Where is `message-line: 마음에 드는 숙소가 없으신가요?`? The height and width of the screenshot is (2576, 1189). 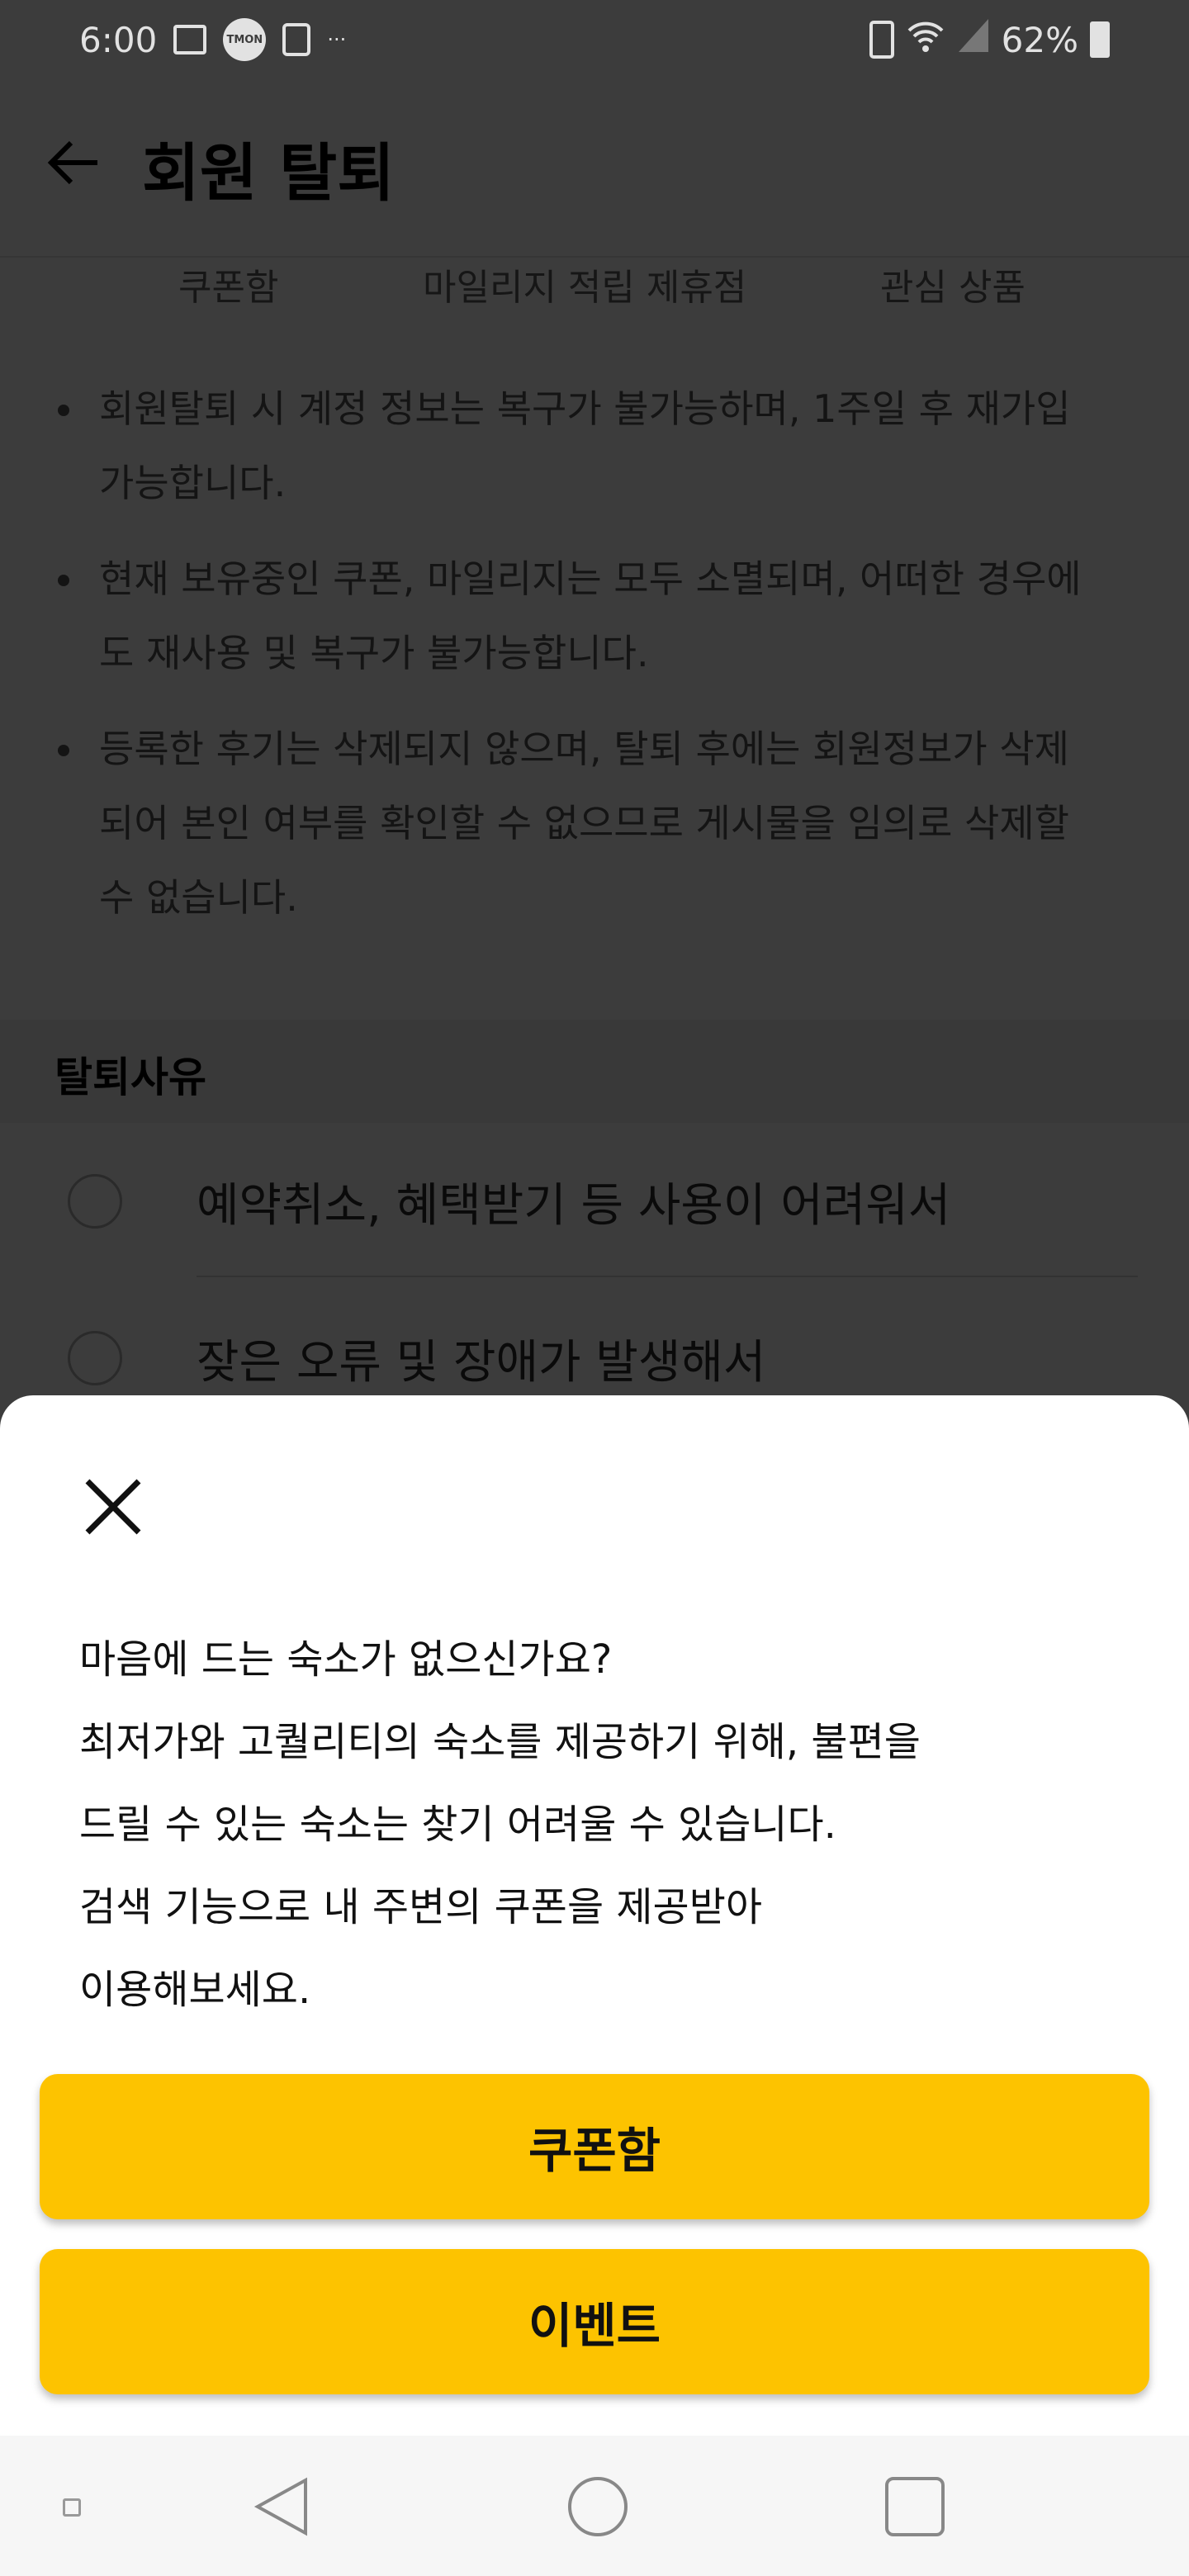 message-line: 마음에 드는 숙소가 없으신가요? is located at coordinates (346, 1659).